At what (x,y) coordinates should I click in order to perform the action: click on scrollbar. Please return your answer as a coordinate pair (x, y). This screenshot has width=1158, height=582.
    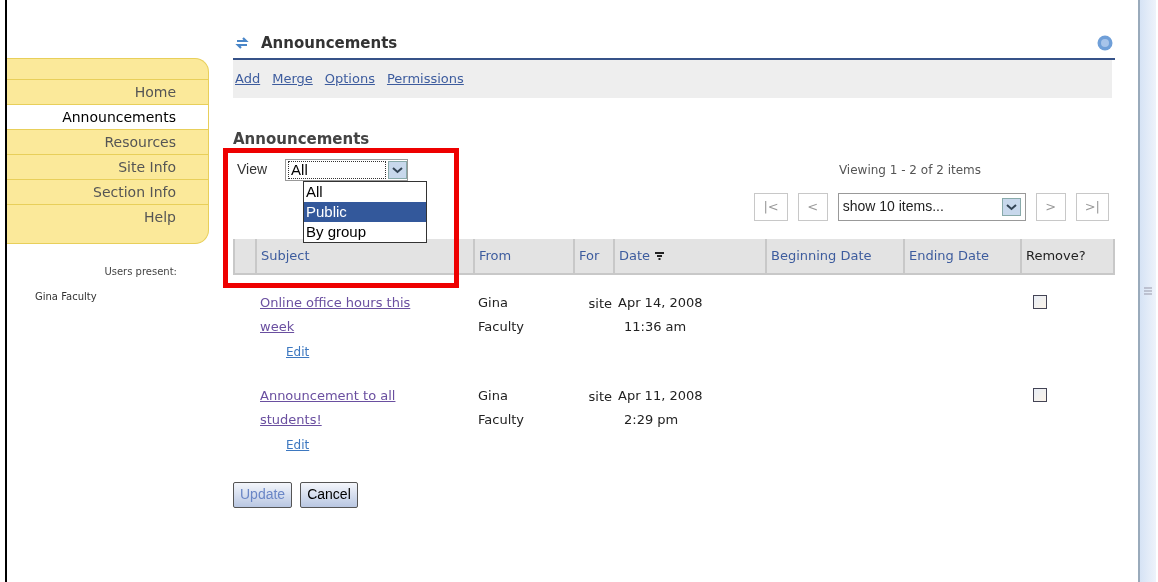
    Looking at the image, I should click on (1147, 291).